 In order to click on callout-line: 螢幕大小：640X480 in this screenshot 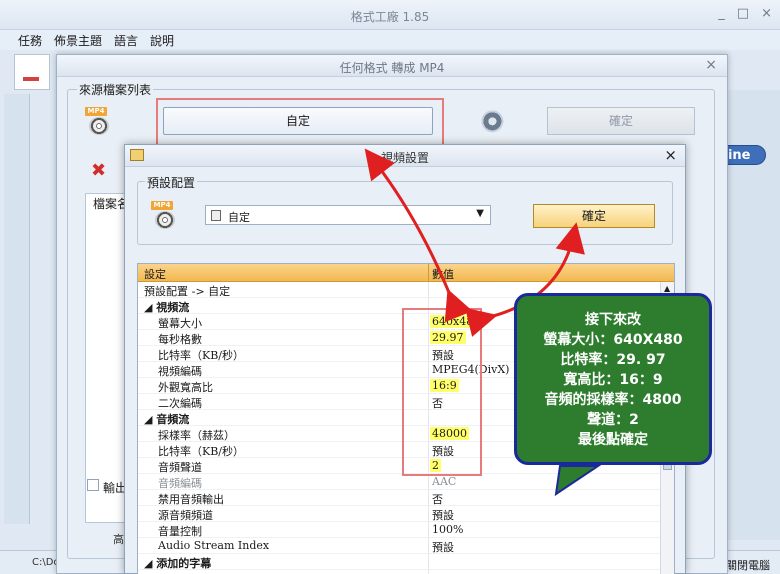, I will do `click(613, 340)`.